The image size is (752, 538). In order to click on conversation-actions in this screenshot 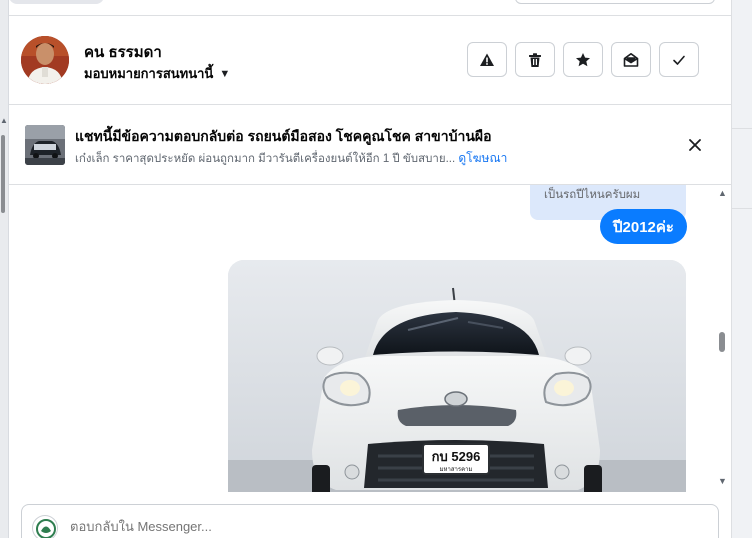, I will do `click(583, 59)`.